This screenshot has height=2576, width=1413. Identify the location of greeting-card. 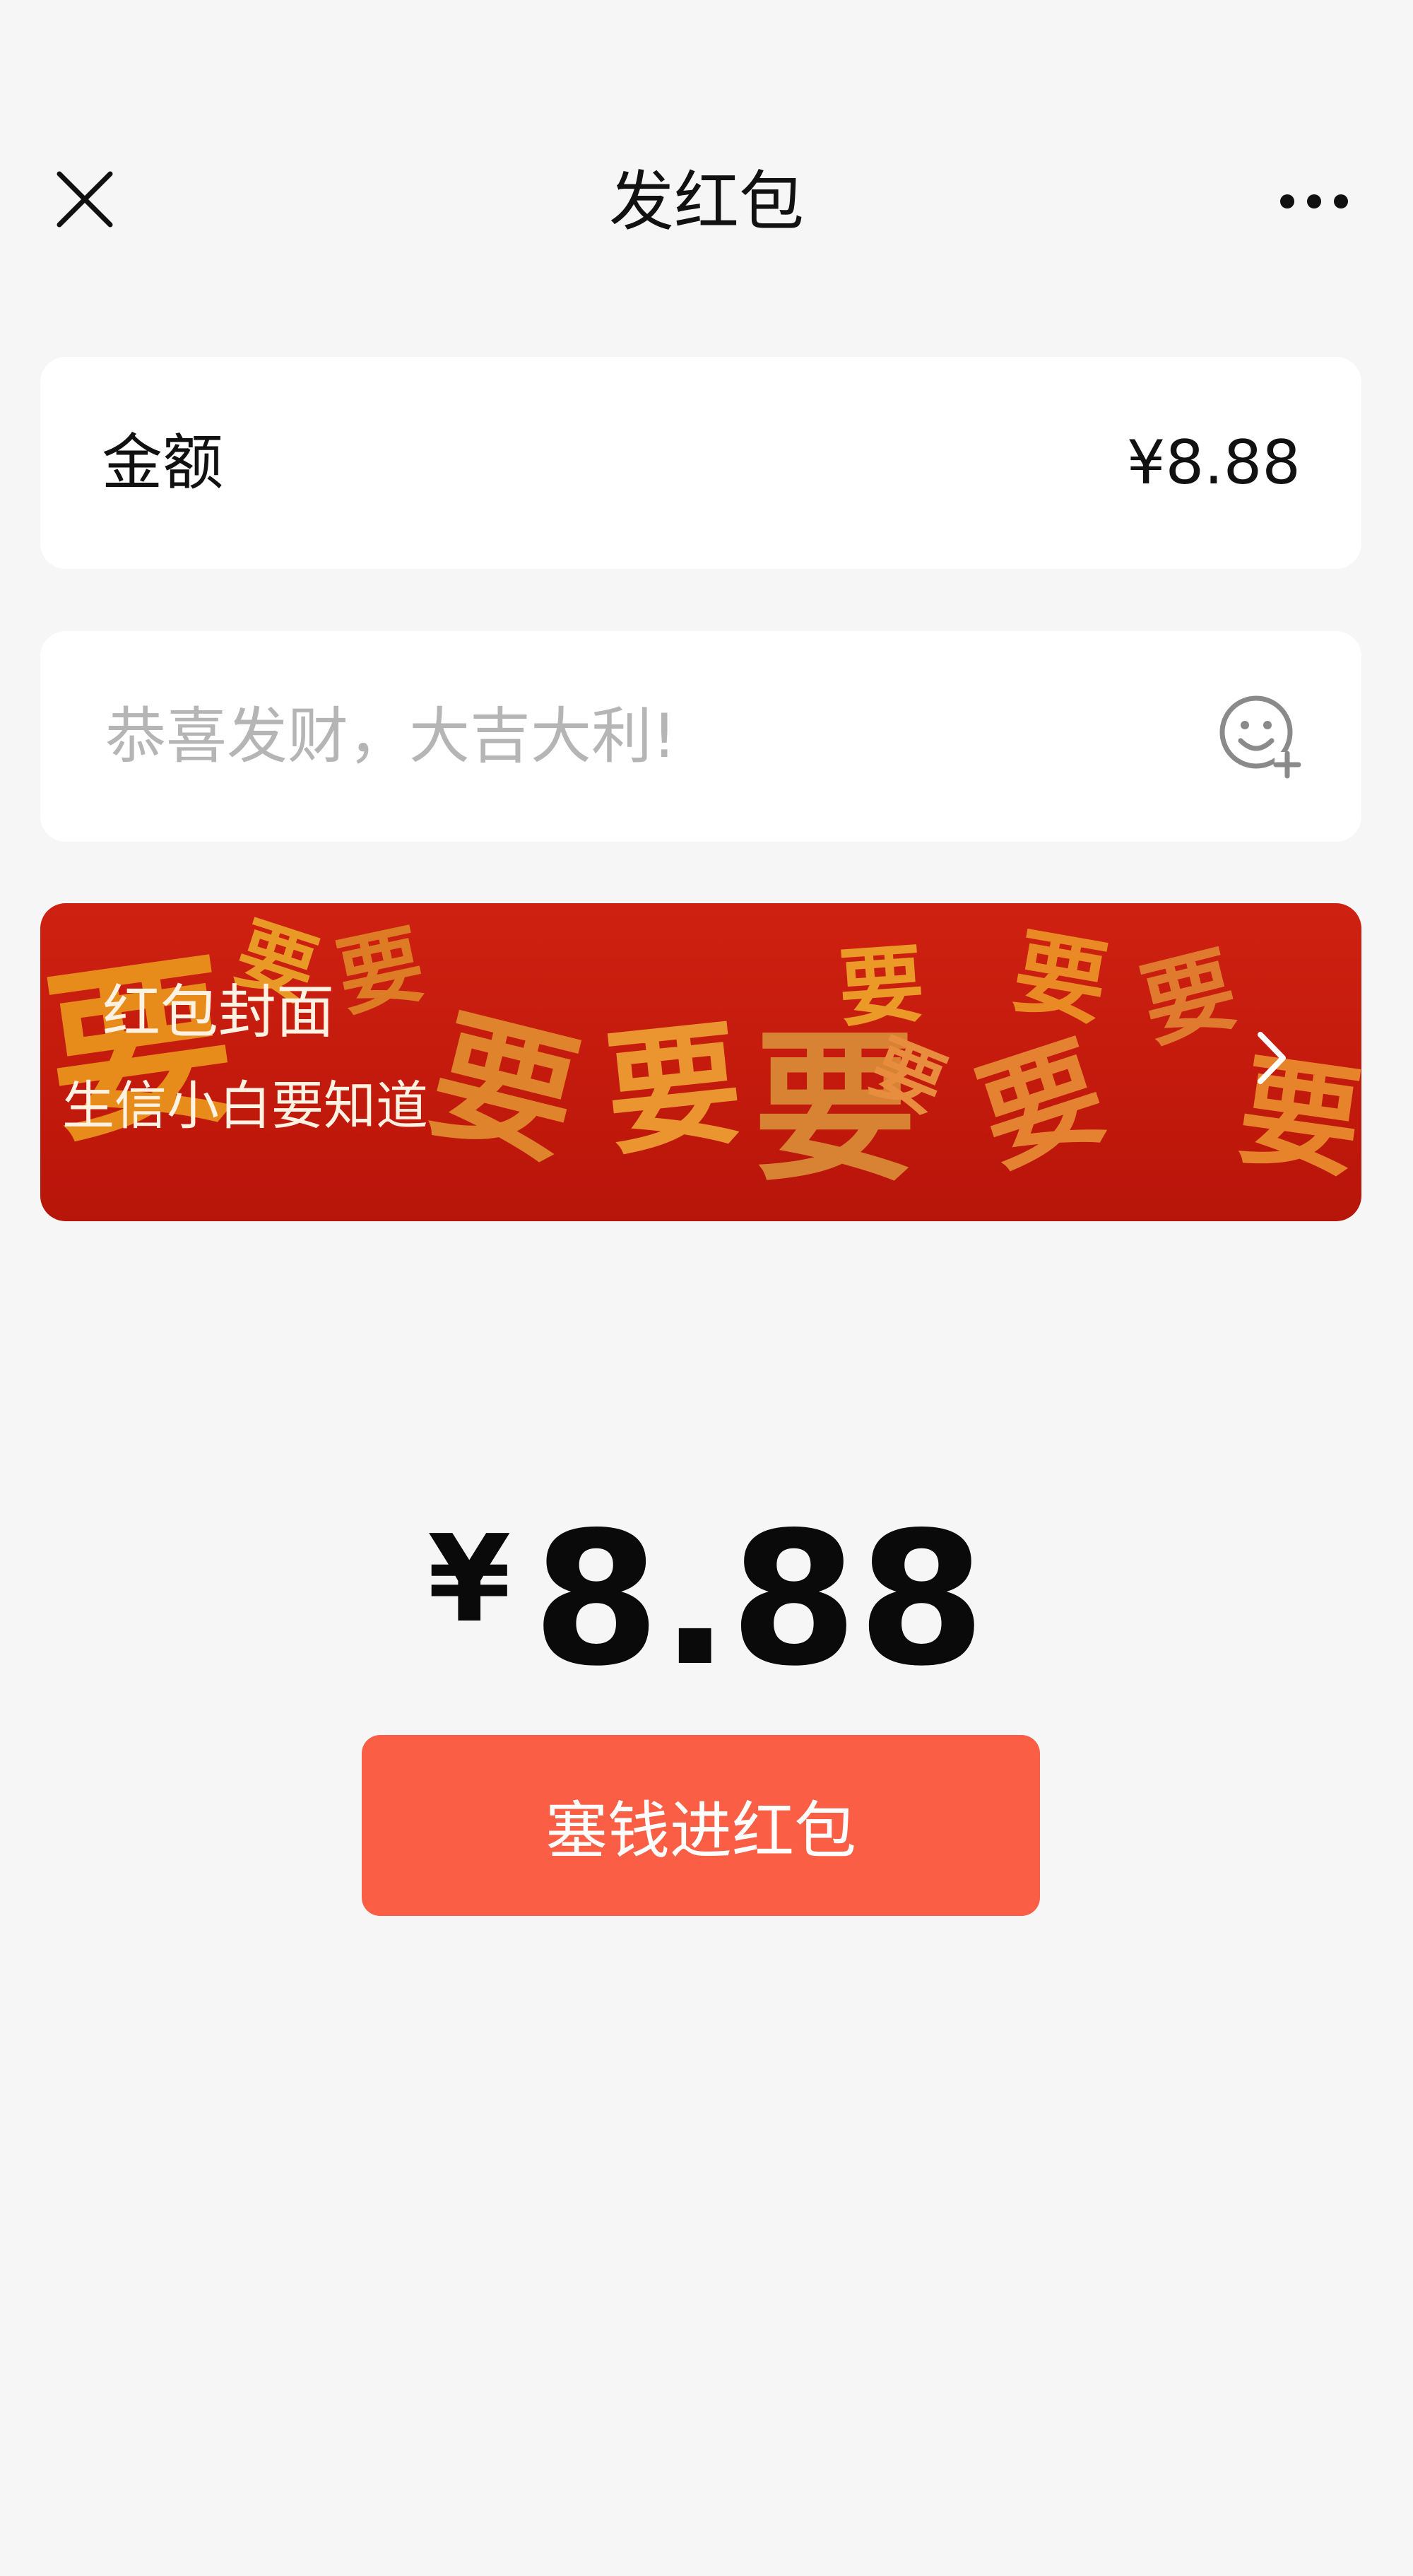
(700, 736).